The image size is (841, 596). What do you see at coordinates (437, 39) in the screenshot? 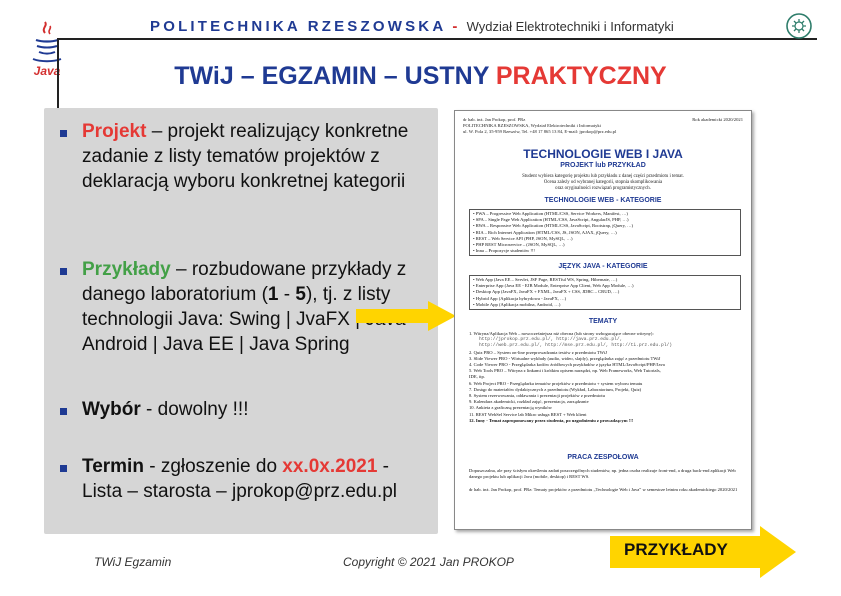
I see `header-horizontal-rule` at bounding box center [437, 39].